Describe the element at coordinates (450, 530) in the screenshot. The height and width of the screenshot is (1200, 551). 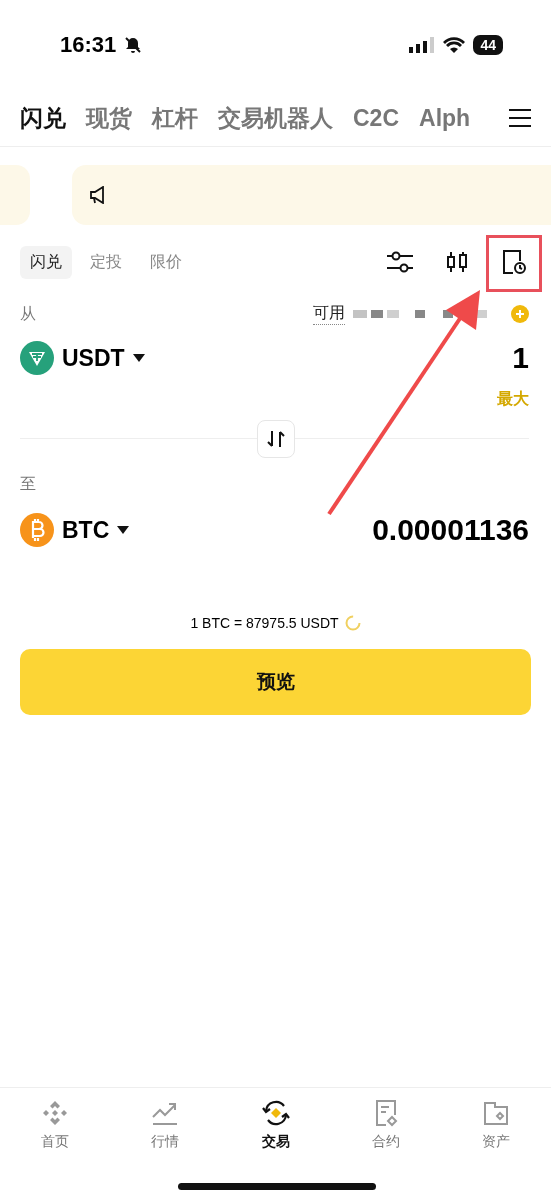
I see `converted-amount: 0.00001136` at that location.